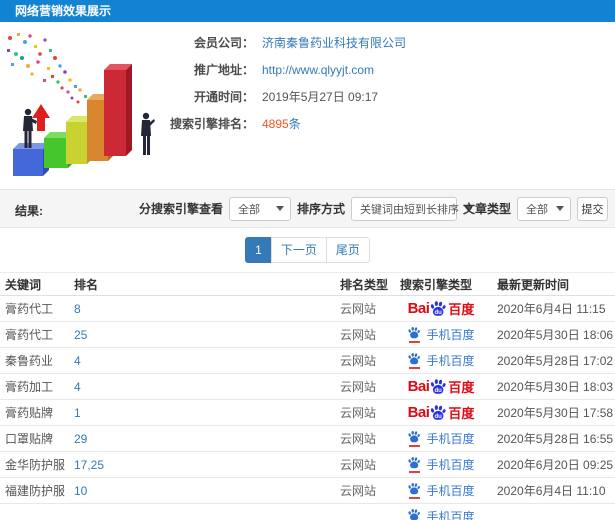 The height and width of the screenshot is (520, 615). I want to click on next-page-button: 下一页, so click(298, 250).